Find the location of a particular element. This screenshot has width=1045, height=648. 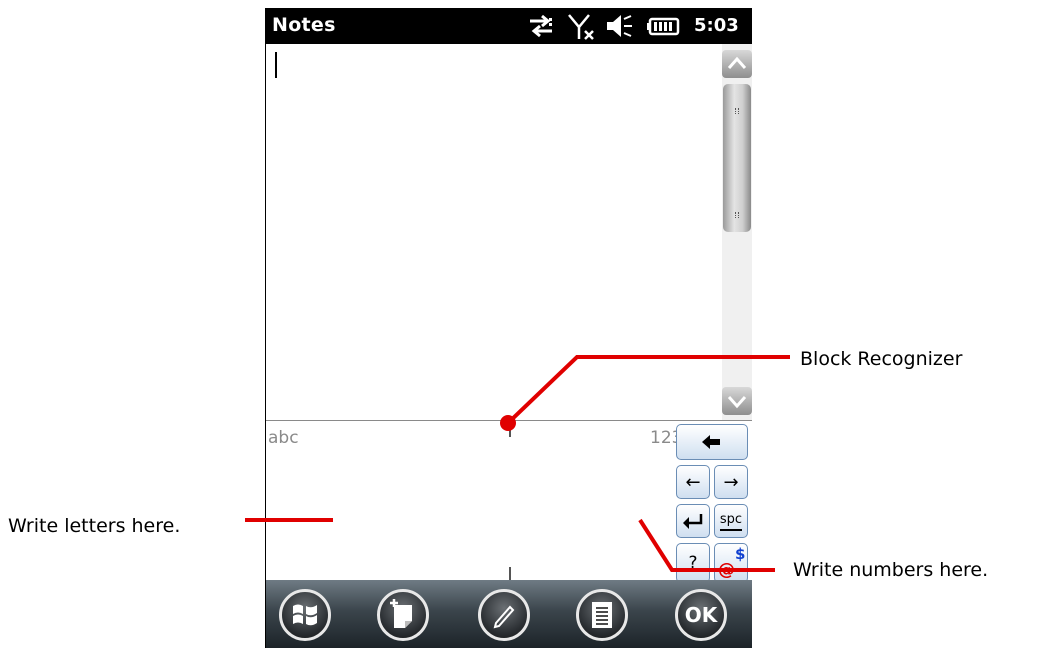

space-key: spc is located at coordinates (731, 521).